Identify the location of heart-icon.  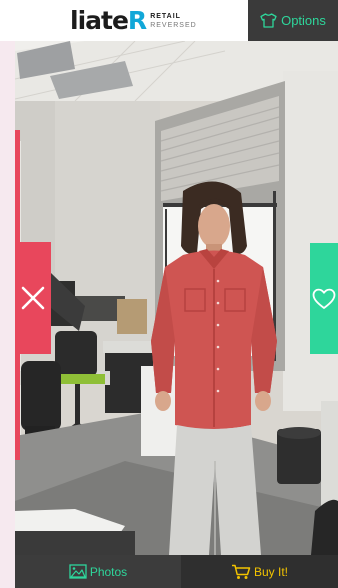
(324, 299).